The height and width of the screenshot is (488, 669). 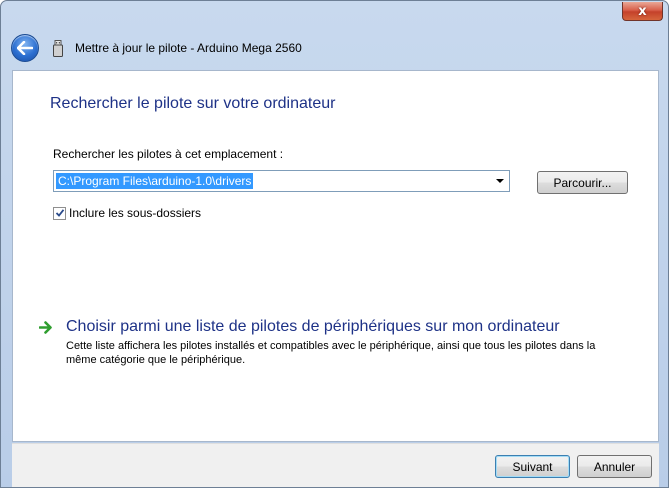 I want to click on path-value: C:\Program Files\arduino-1.0\drivers, so click(x=155, y=181).